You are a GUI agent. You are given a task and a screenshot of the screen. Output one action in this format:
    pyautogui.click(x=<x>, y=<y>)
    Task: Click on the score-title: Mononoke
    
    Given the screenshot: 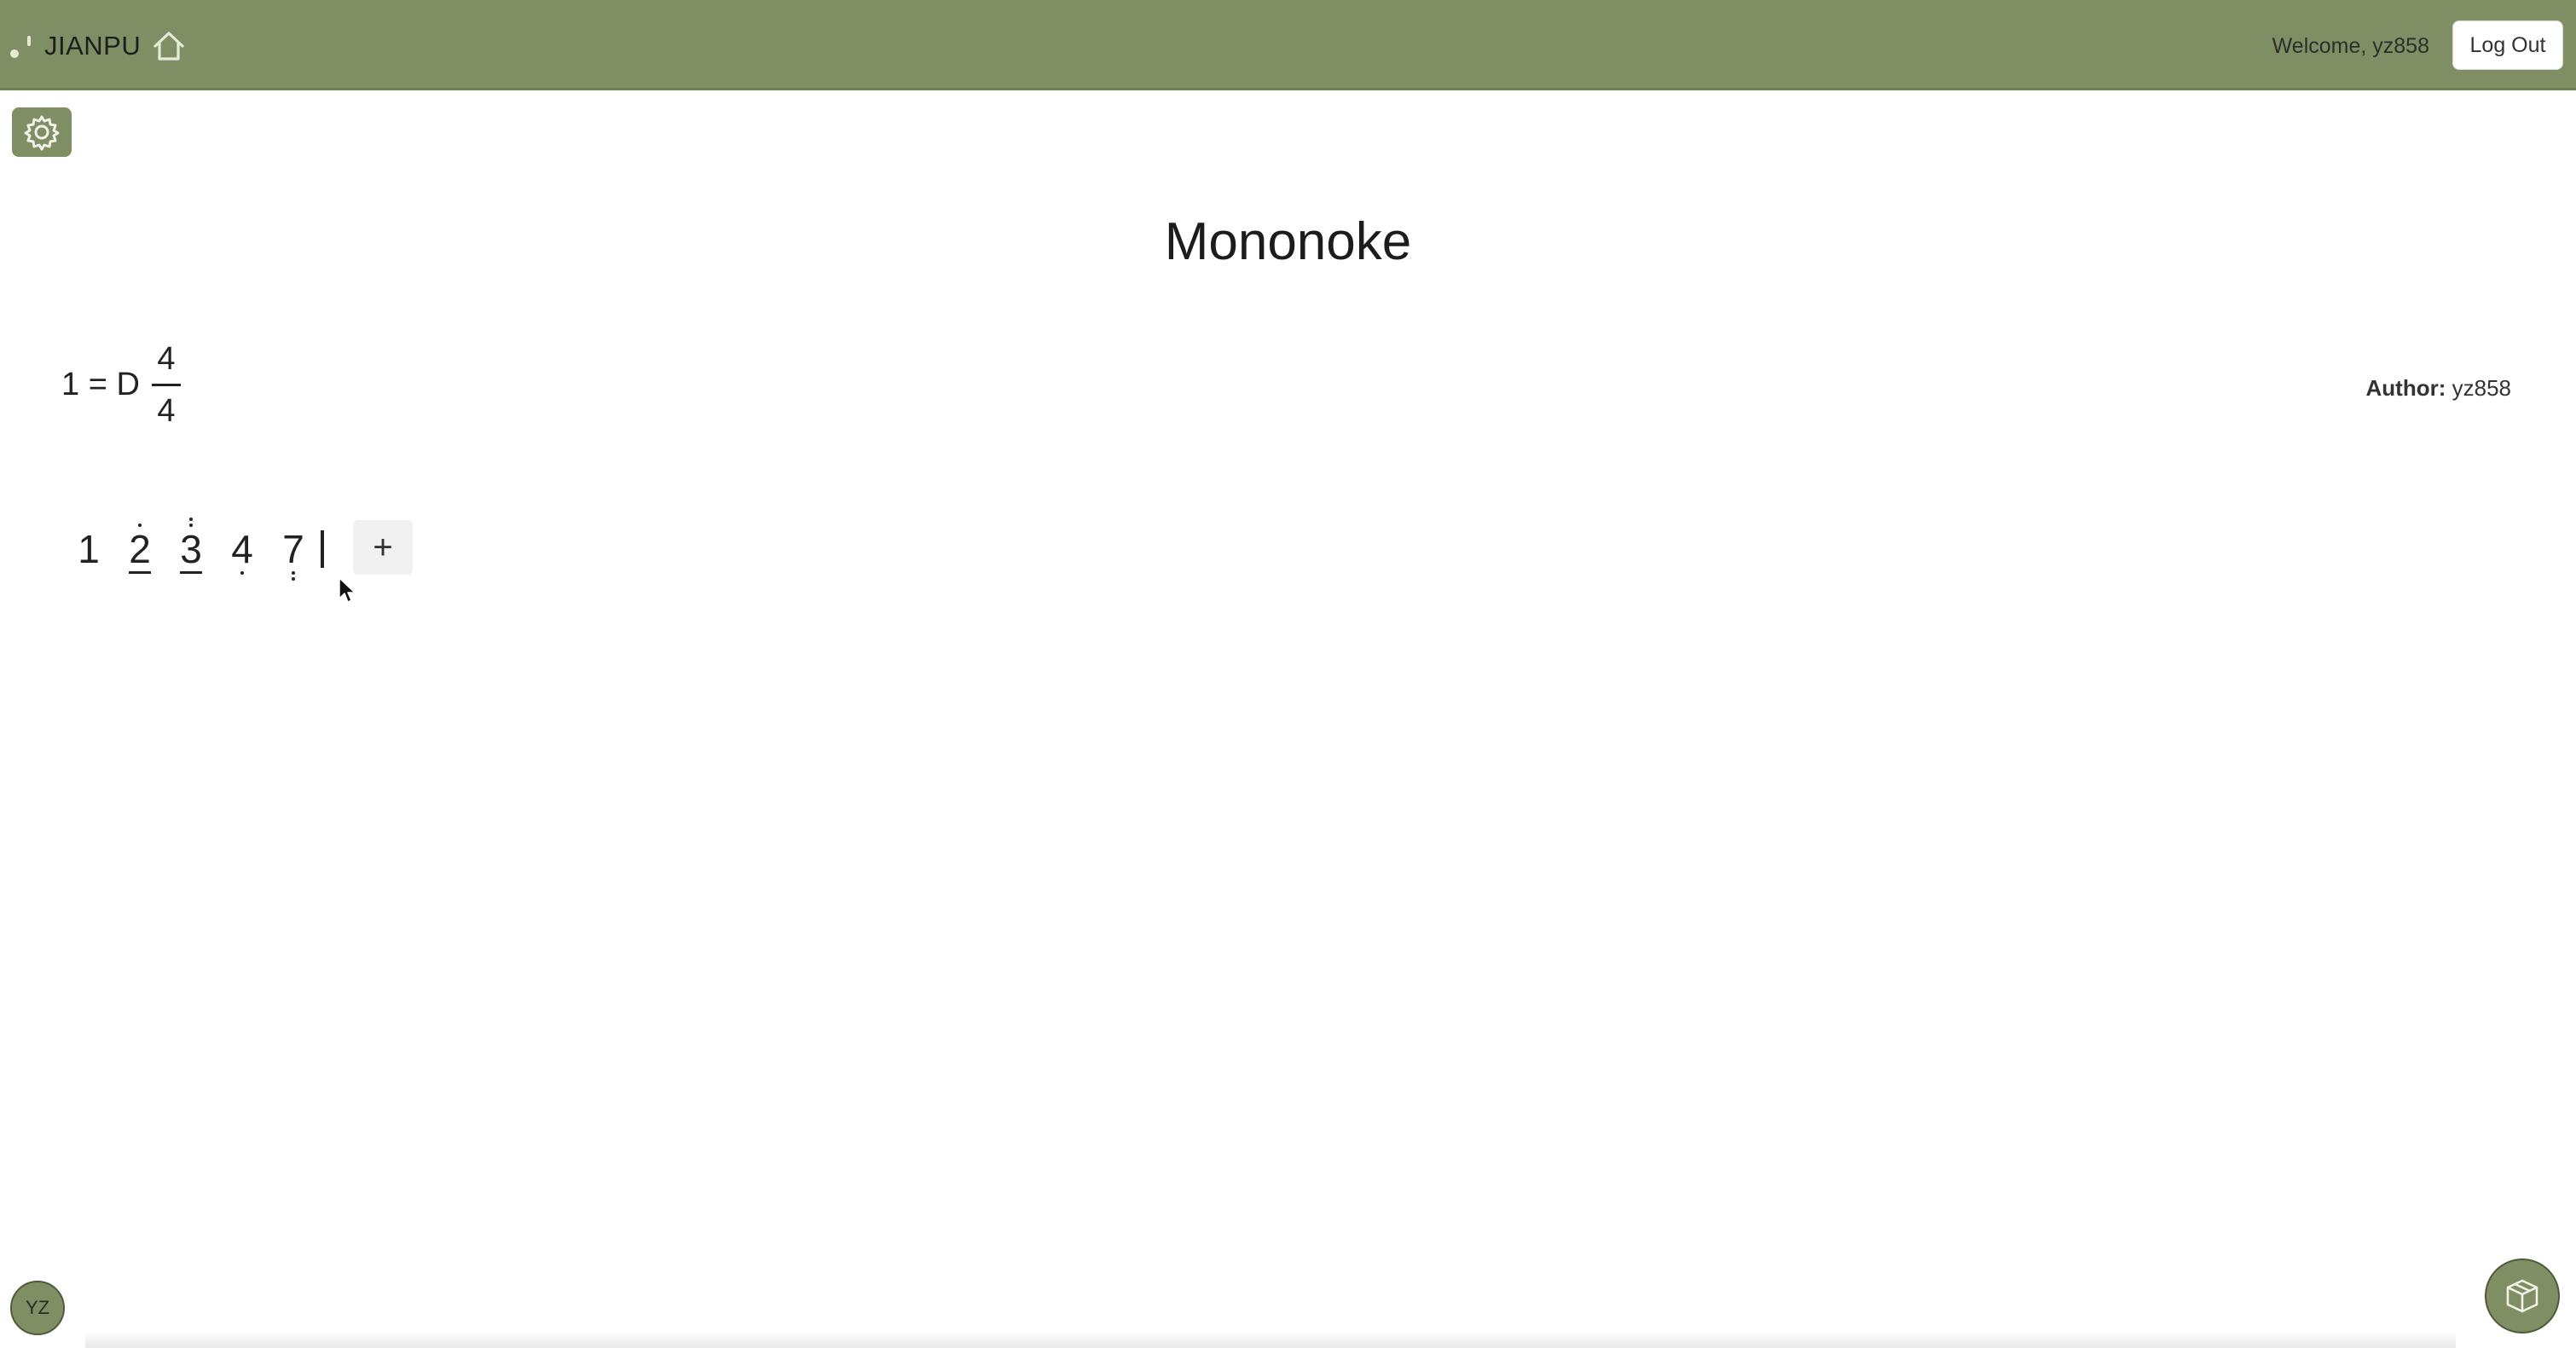 What is the action you would take?
    pyautogui.click(x=1288, y=241)
    